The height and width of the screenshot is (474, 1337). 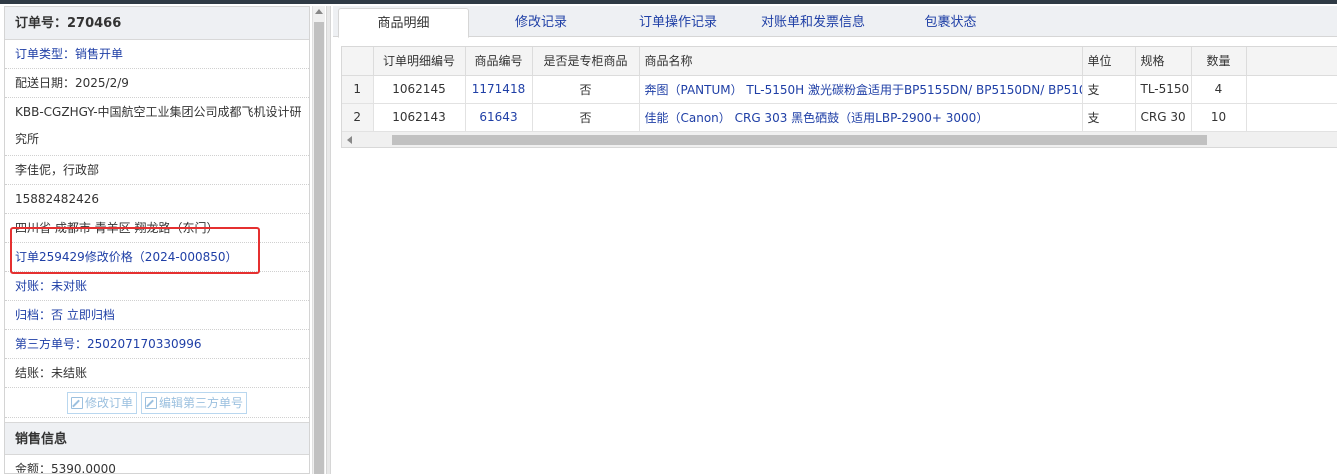 I want to click on edit-third-party-button: 编辑第三方单号, so click(x=194, y=402).